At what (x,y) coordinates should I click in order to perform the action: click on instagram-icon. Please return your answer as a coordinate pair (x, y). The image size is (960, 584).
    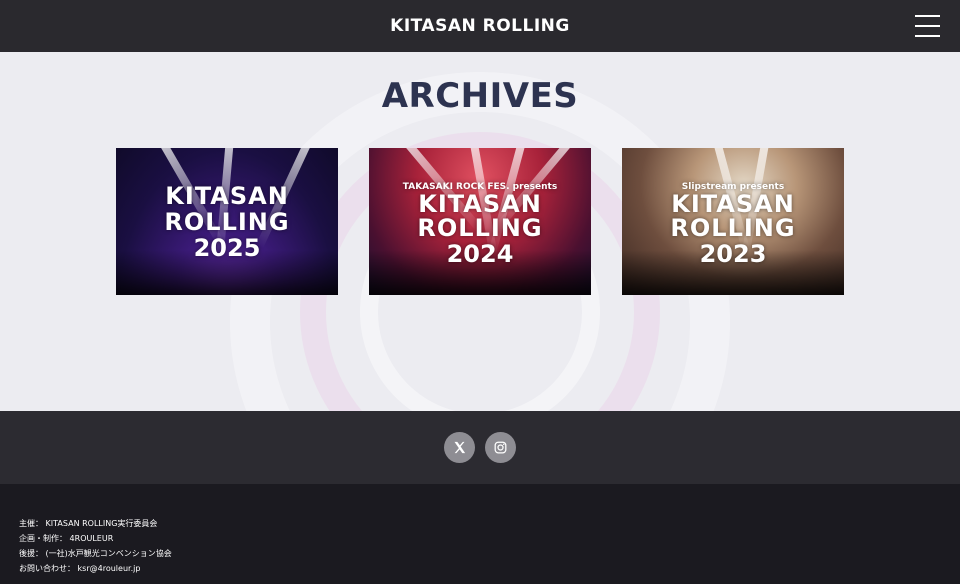
    Looking at the image, I should click on (500, 447).